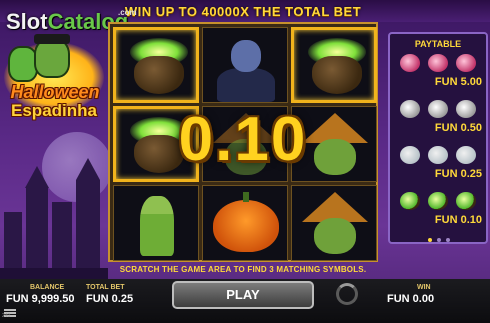 The height and width of the screenshot is (323, 490). Describe the element at coordinates (246, 56) in the screenshot. I see `vampire-icon` at that location.